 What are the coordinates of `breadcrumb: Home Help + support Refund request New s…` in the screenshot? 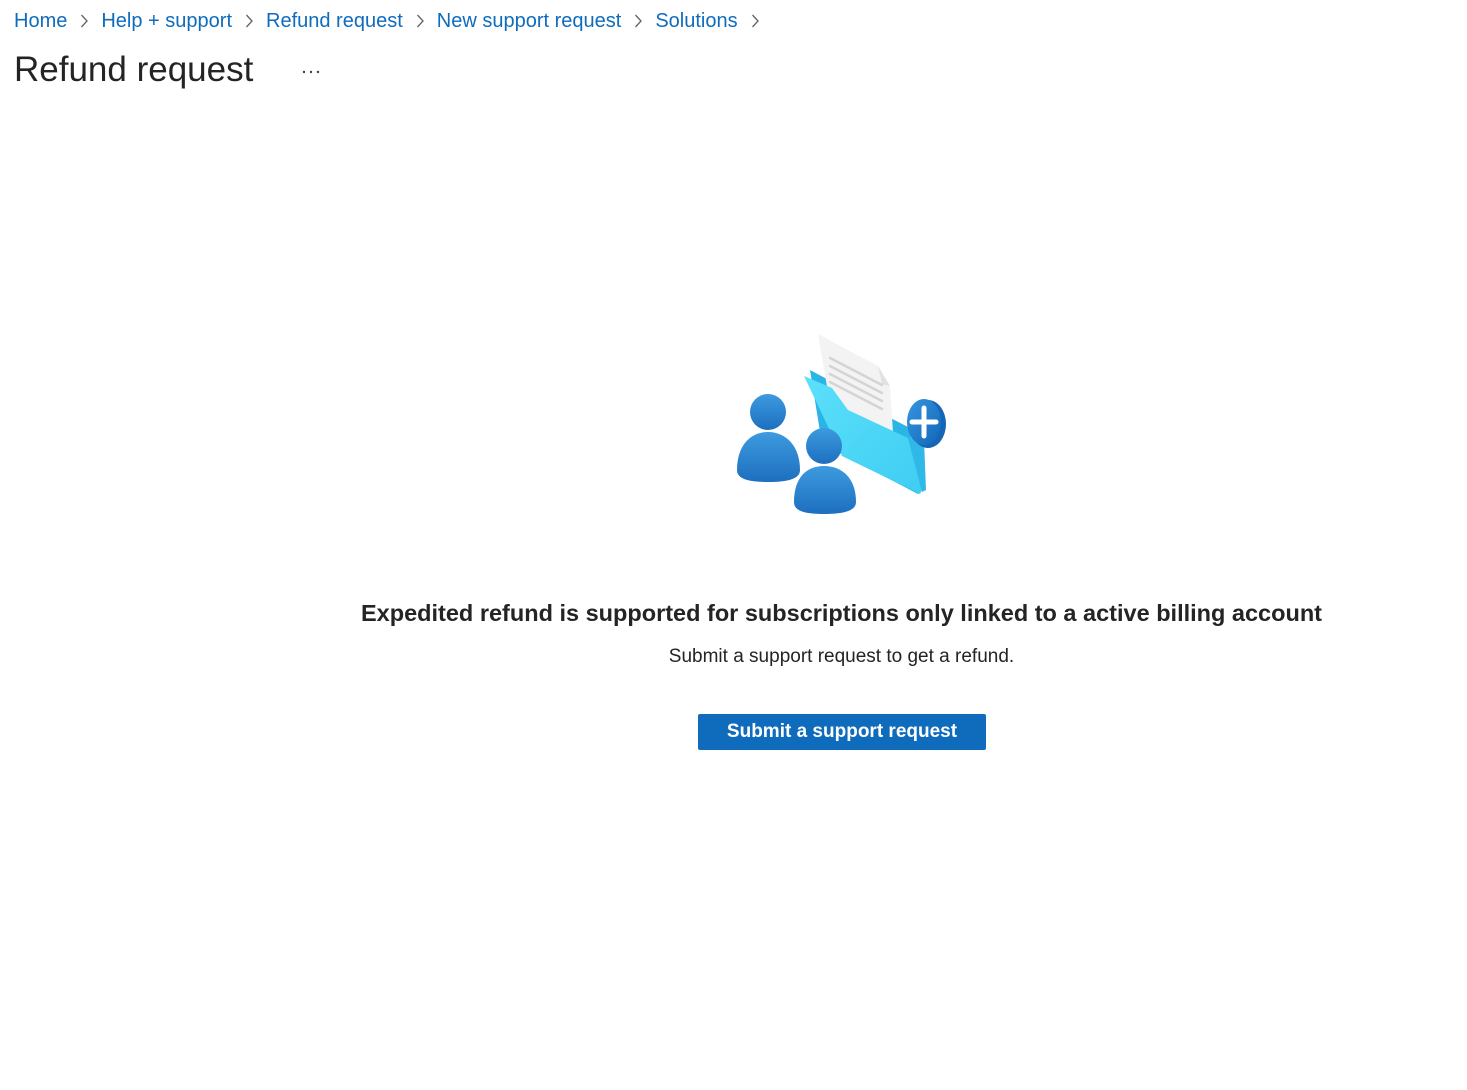 It's located at (393, 21).